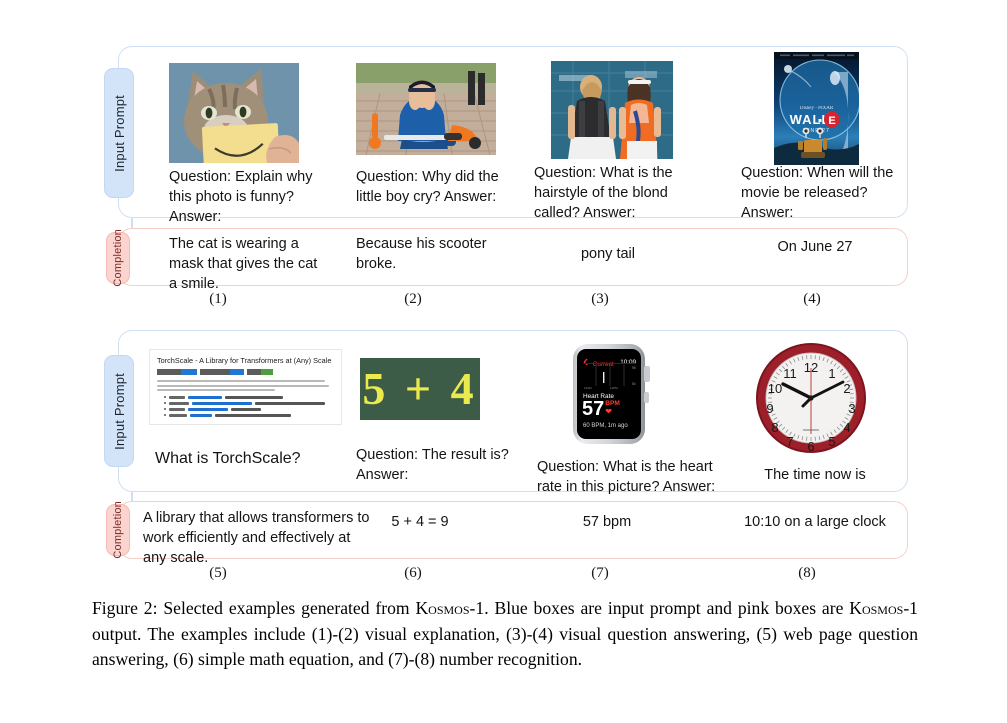  I want to click on badge-docs, so click(222, 372).